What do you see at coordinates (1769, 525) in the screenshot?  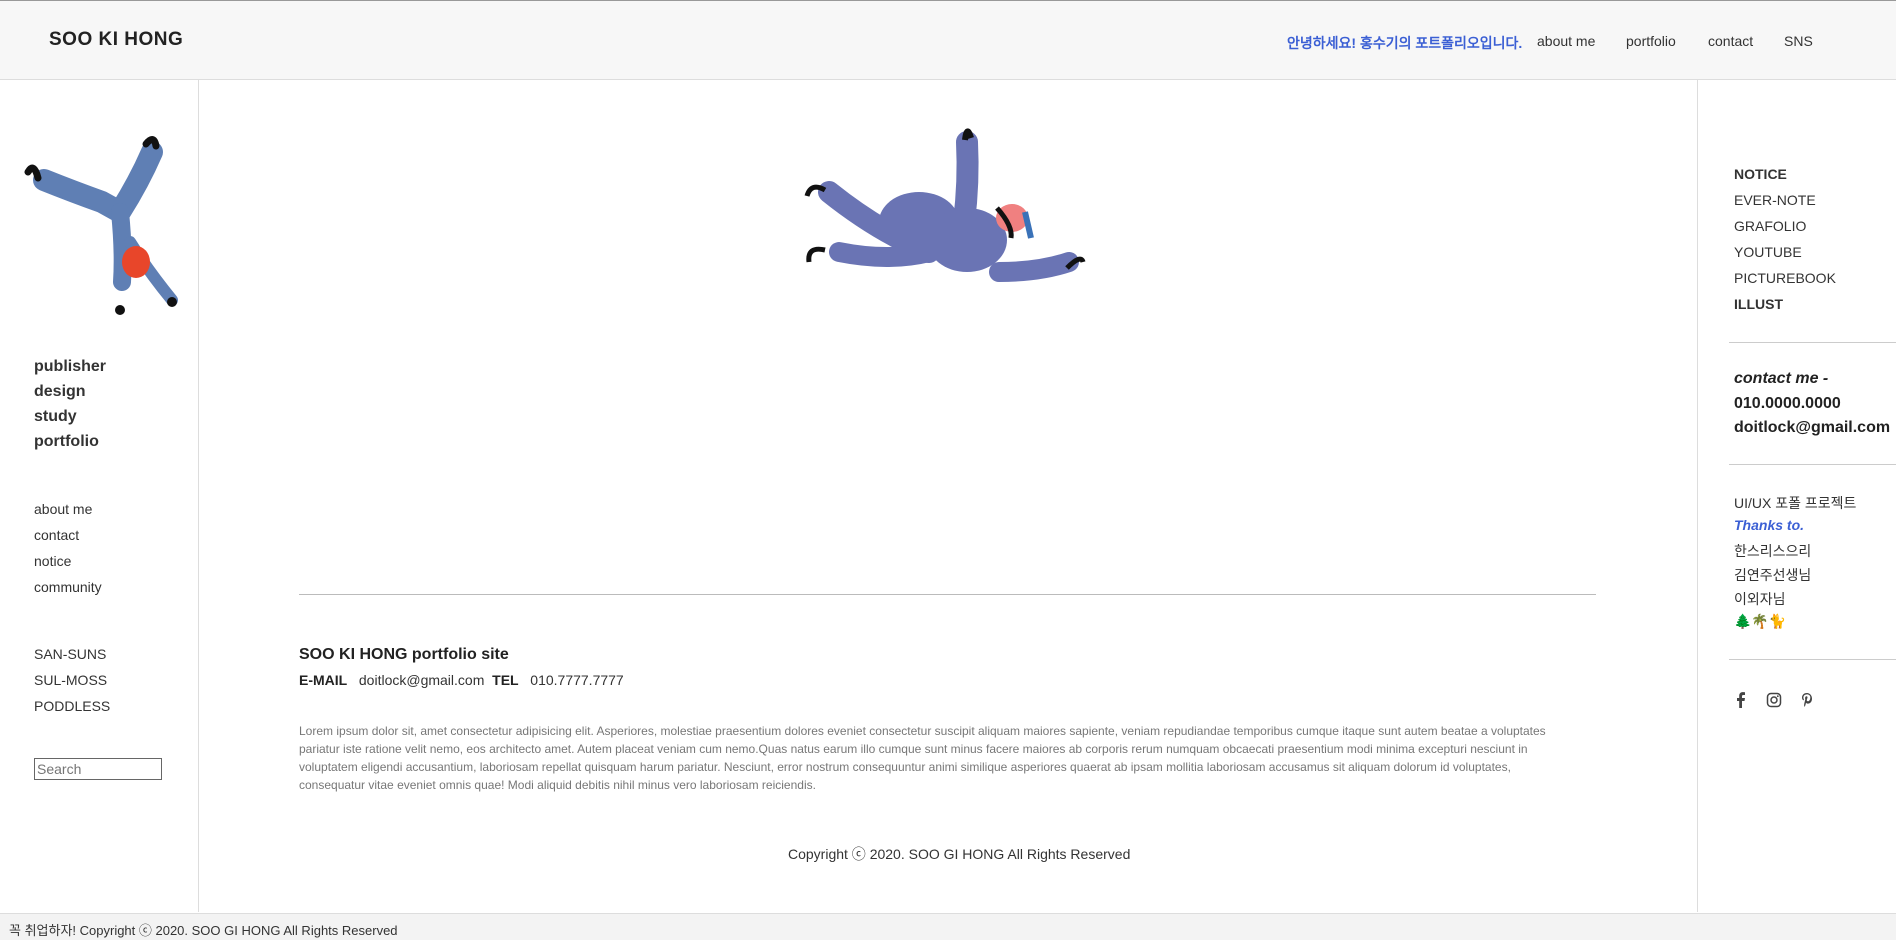 I see `thanks-label: Thanks to.` at bounding box center [1769, 525].